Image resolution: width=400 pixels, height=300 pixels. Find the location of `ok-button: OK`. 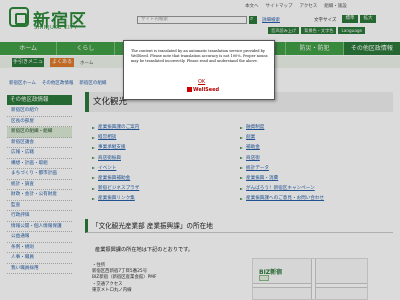

ok-button: OK is located at coordinates (201, 82).